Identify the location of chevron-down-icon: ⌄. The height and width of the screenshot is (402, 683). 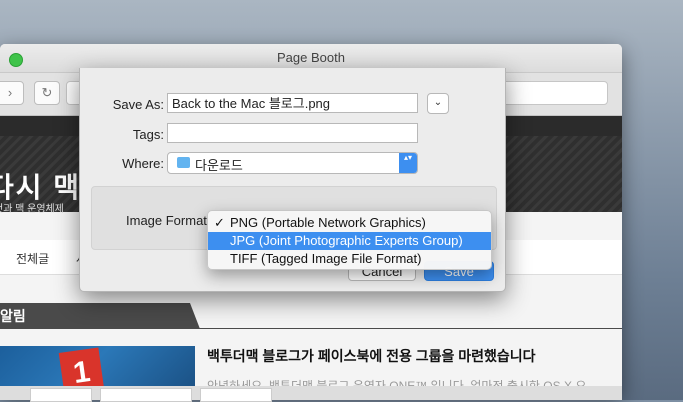
(438, 102).